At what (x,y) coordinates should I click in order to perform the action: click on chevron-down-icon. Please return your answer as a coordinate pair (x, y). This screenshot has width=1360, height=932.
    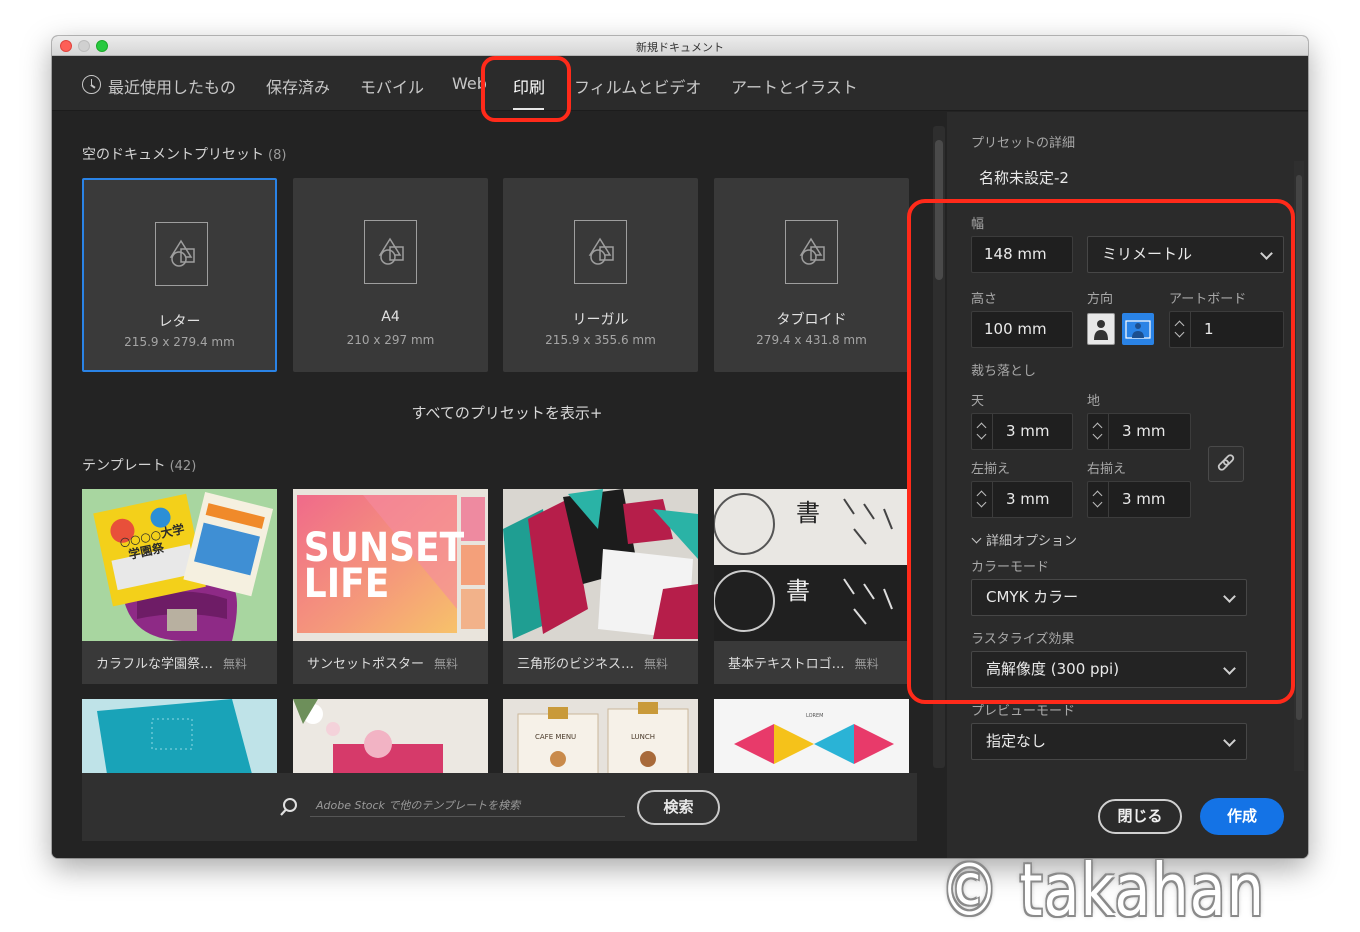
    Looking at the image, I should click on (1229, 740).